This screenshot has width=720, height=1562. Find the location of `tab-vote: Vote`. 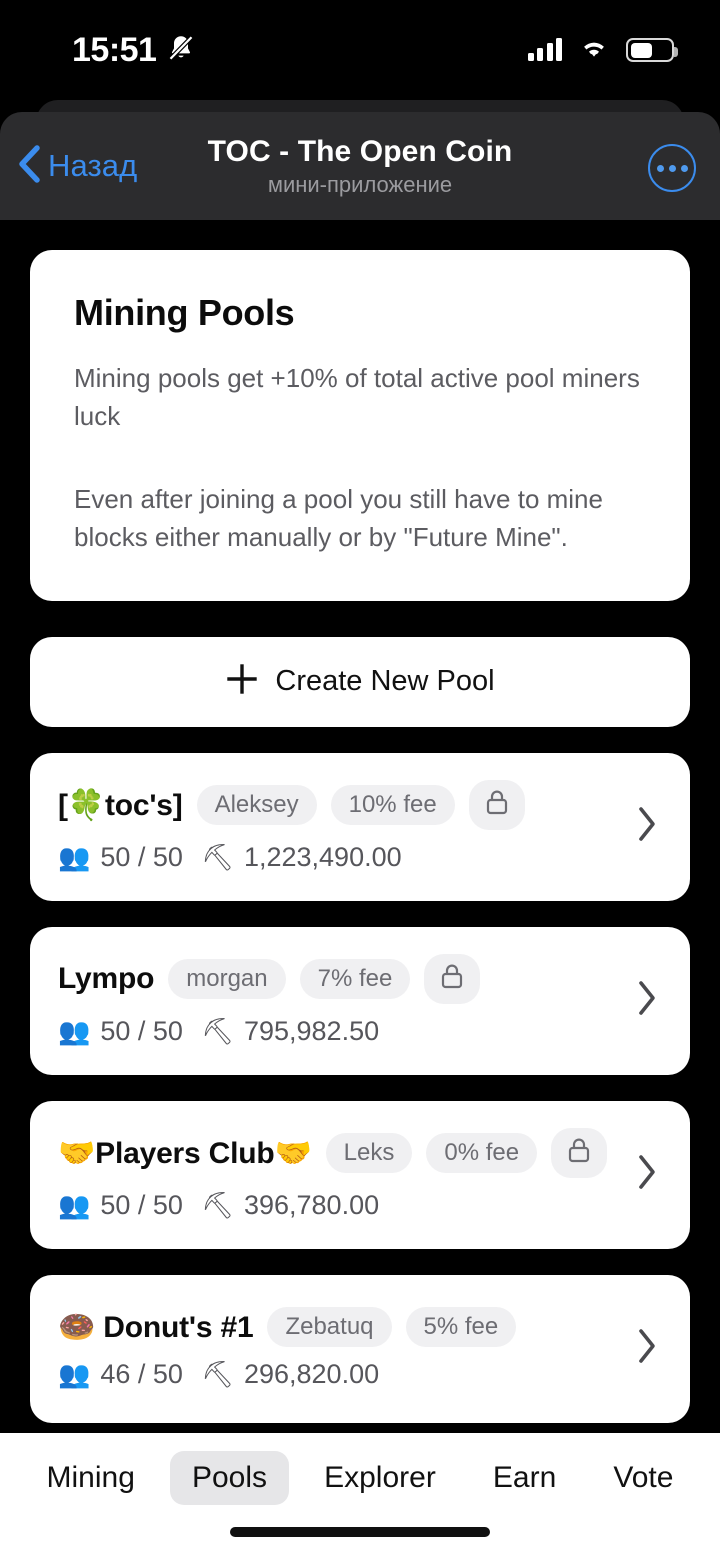

tab-vote: Vote is located at coordinates (643, 1478).